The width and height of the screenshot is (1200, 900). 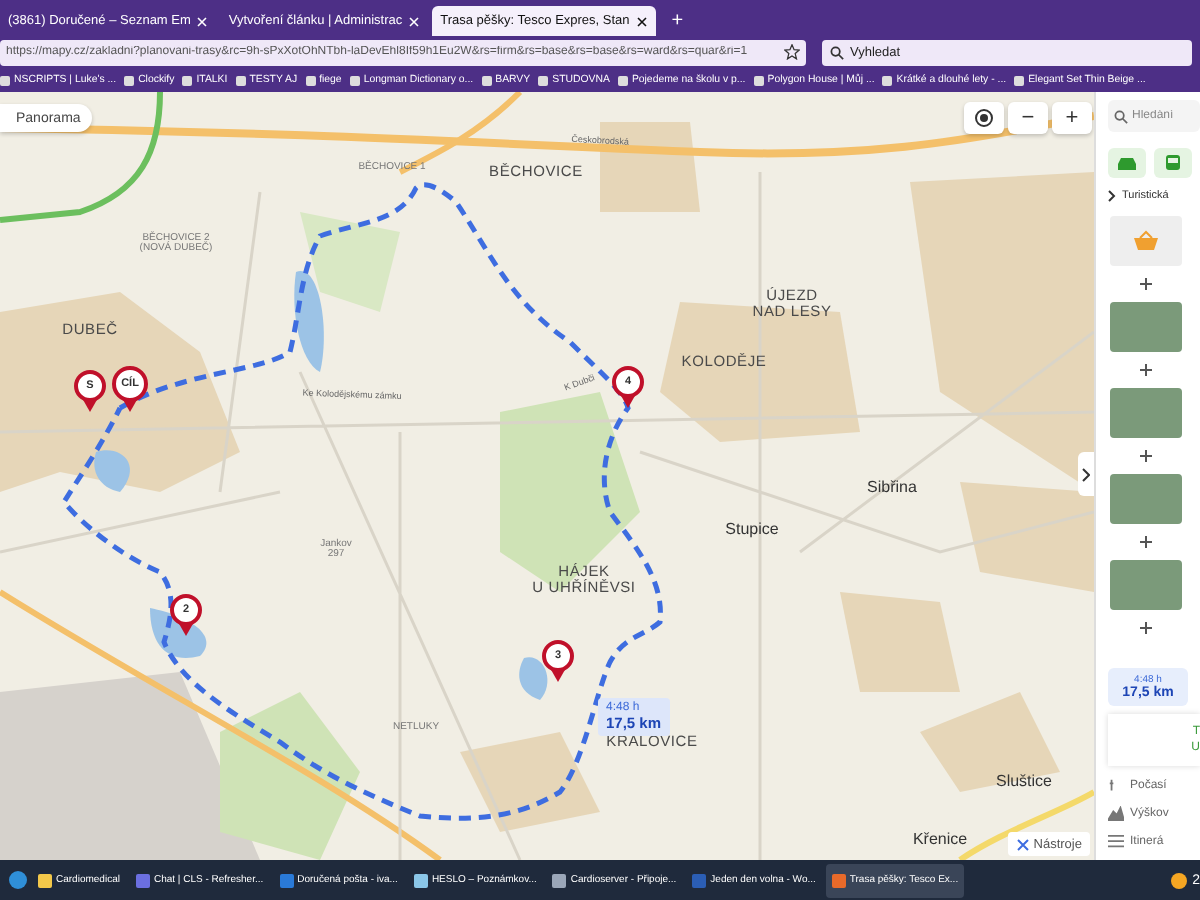 I want to click on weather-icon, so click(x=1179, y=880).